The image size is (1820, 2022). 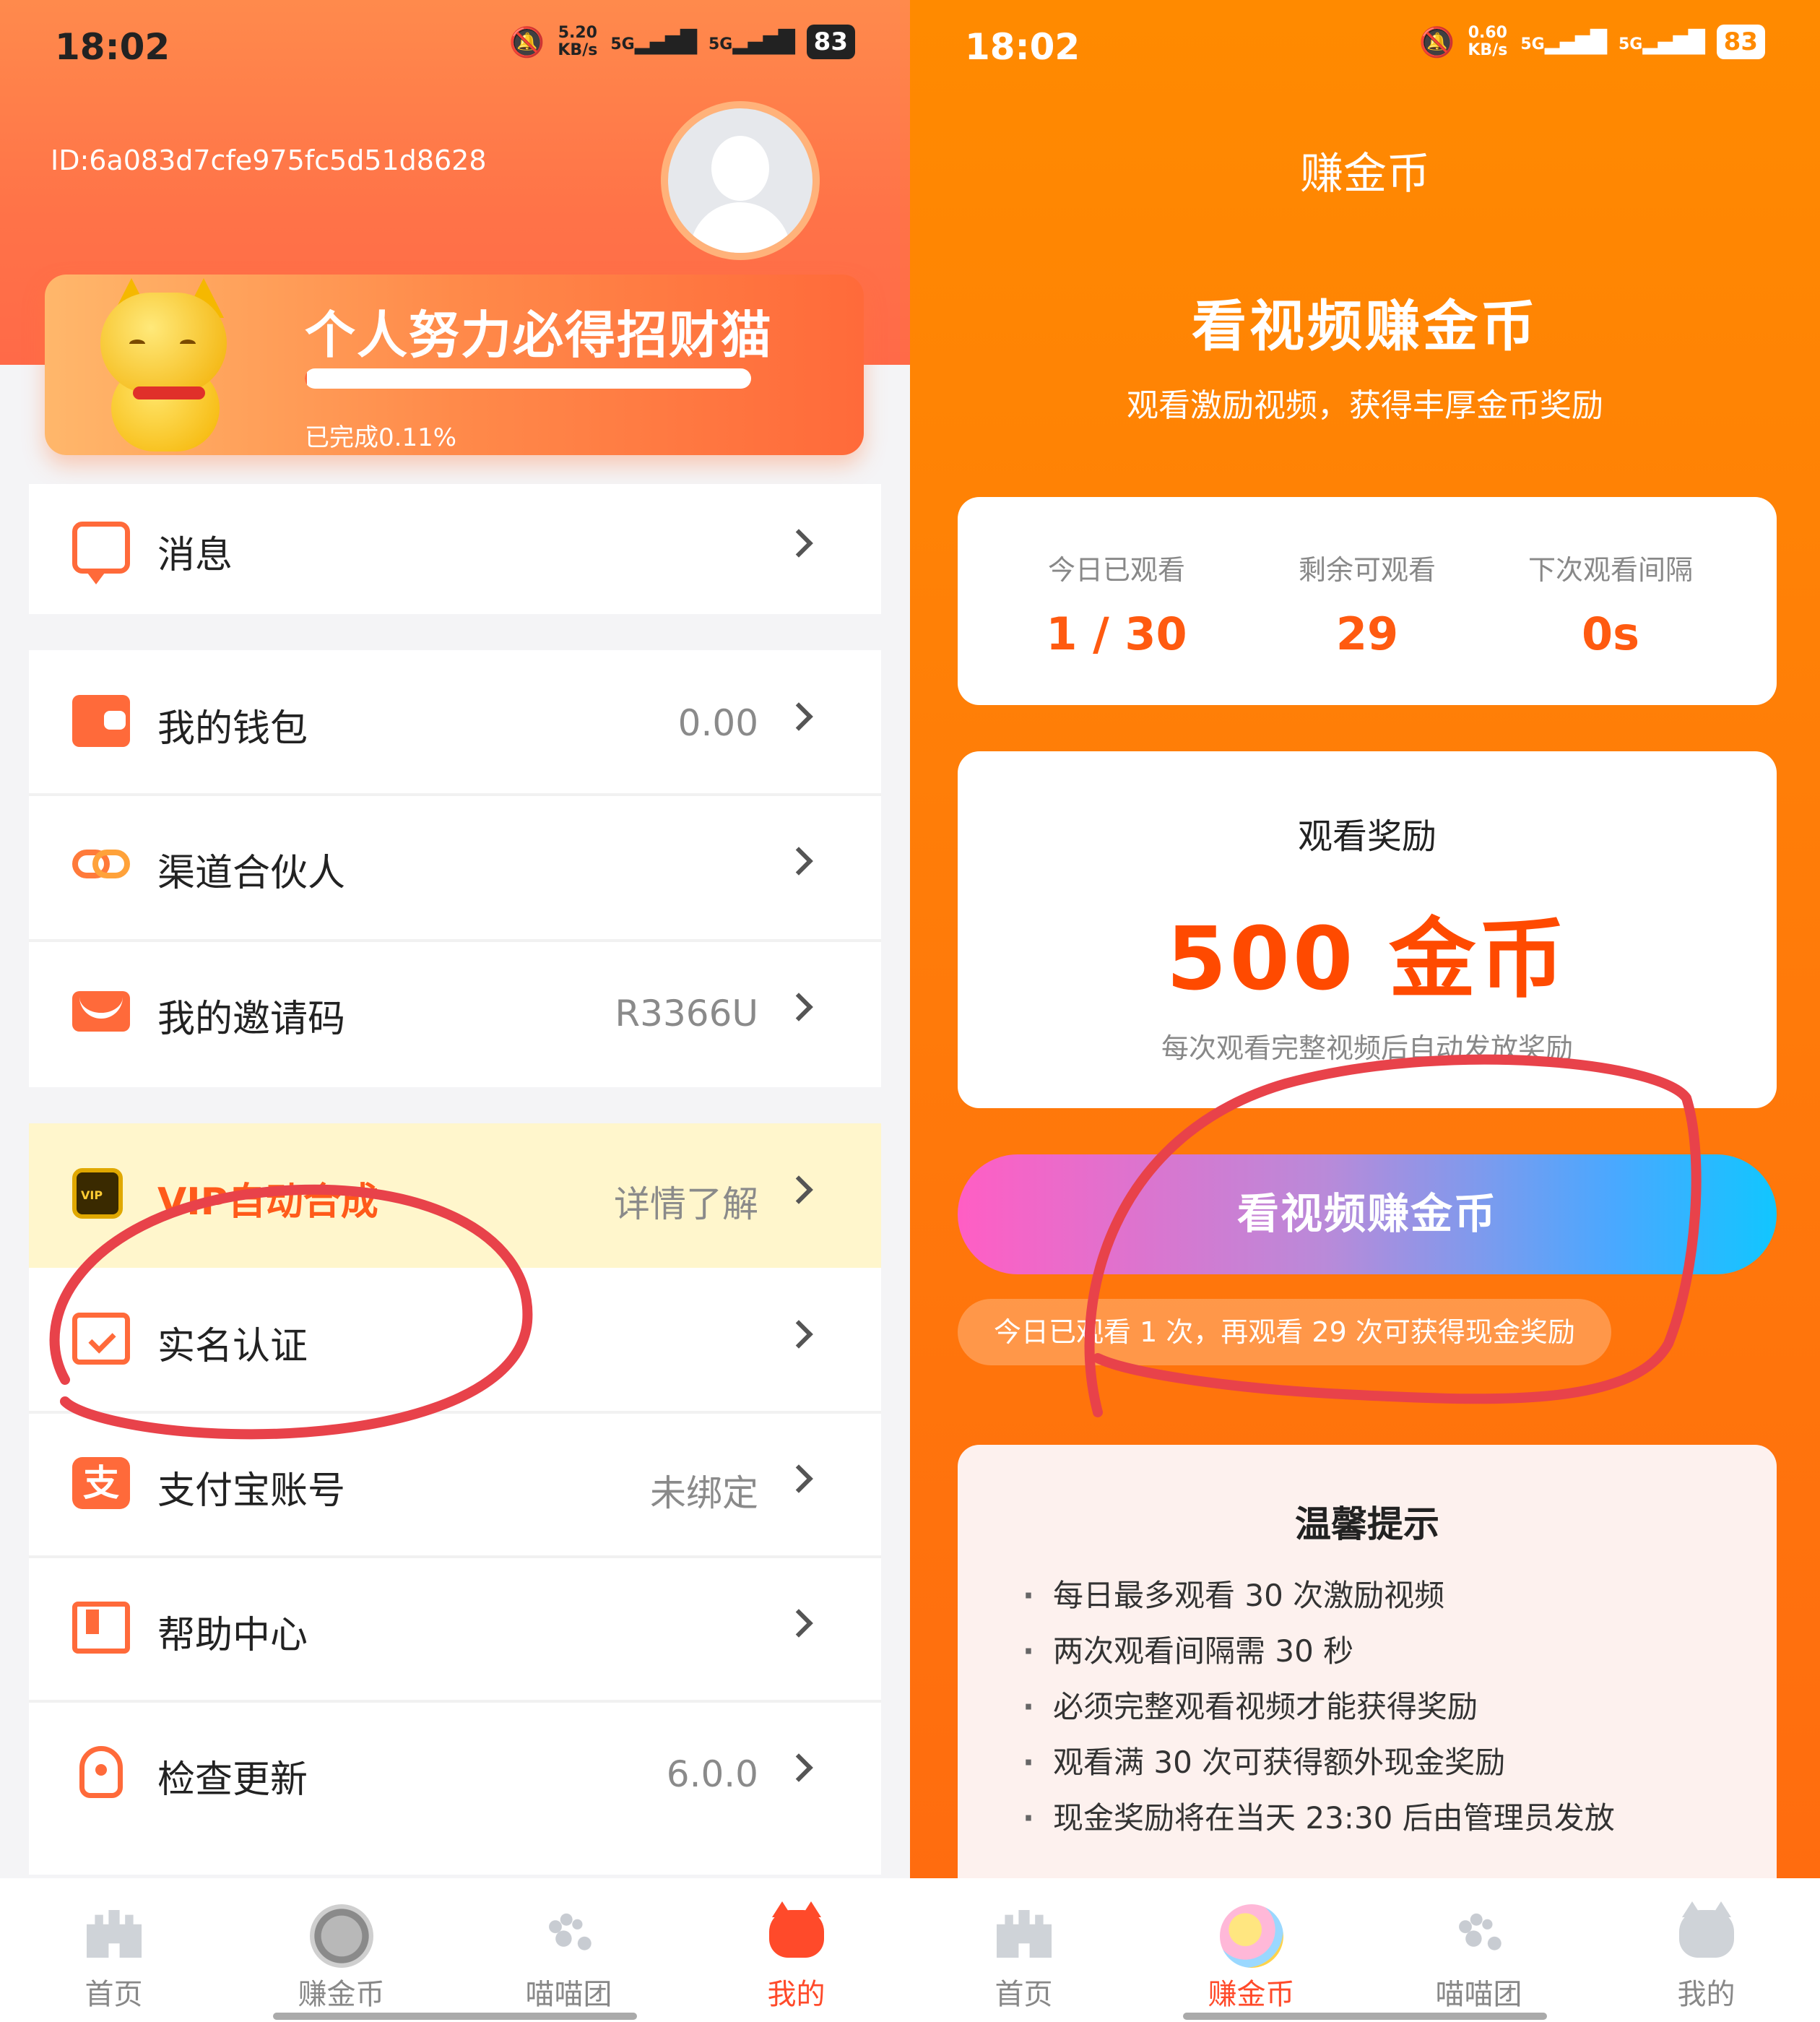 What do you see at coordinates (269, 160) in the screenshot?
I see `user-id: ID:6a083d7cfe975fc5d51d8628` at bounding box center [269, 160].